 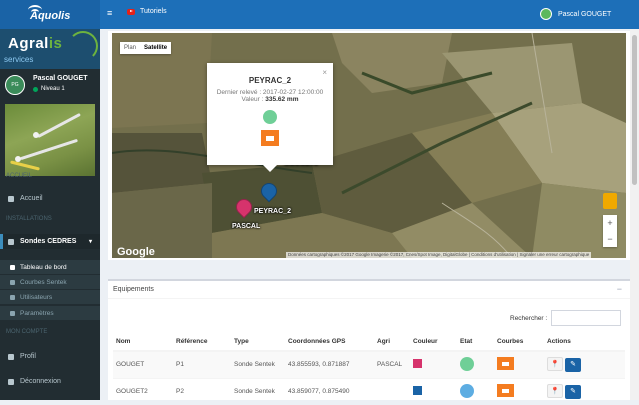 I want to click on cell-actions: 📍 ✎, so click(x=584, y=364).